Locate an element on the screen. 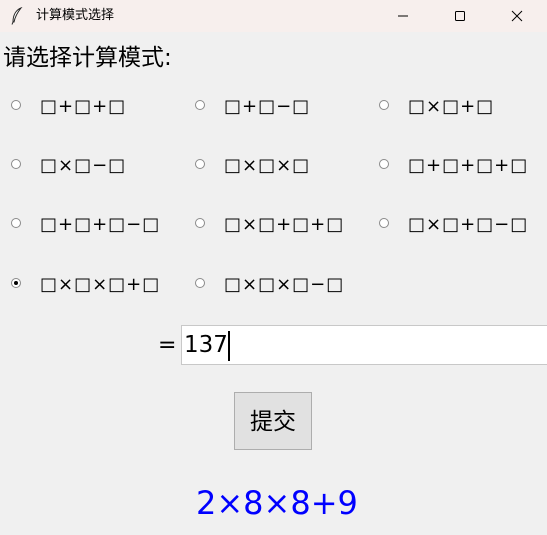 The image size is (547, 535). result-expression: 2×8×8+9 is located at coordinates (277, 503).